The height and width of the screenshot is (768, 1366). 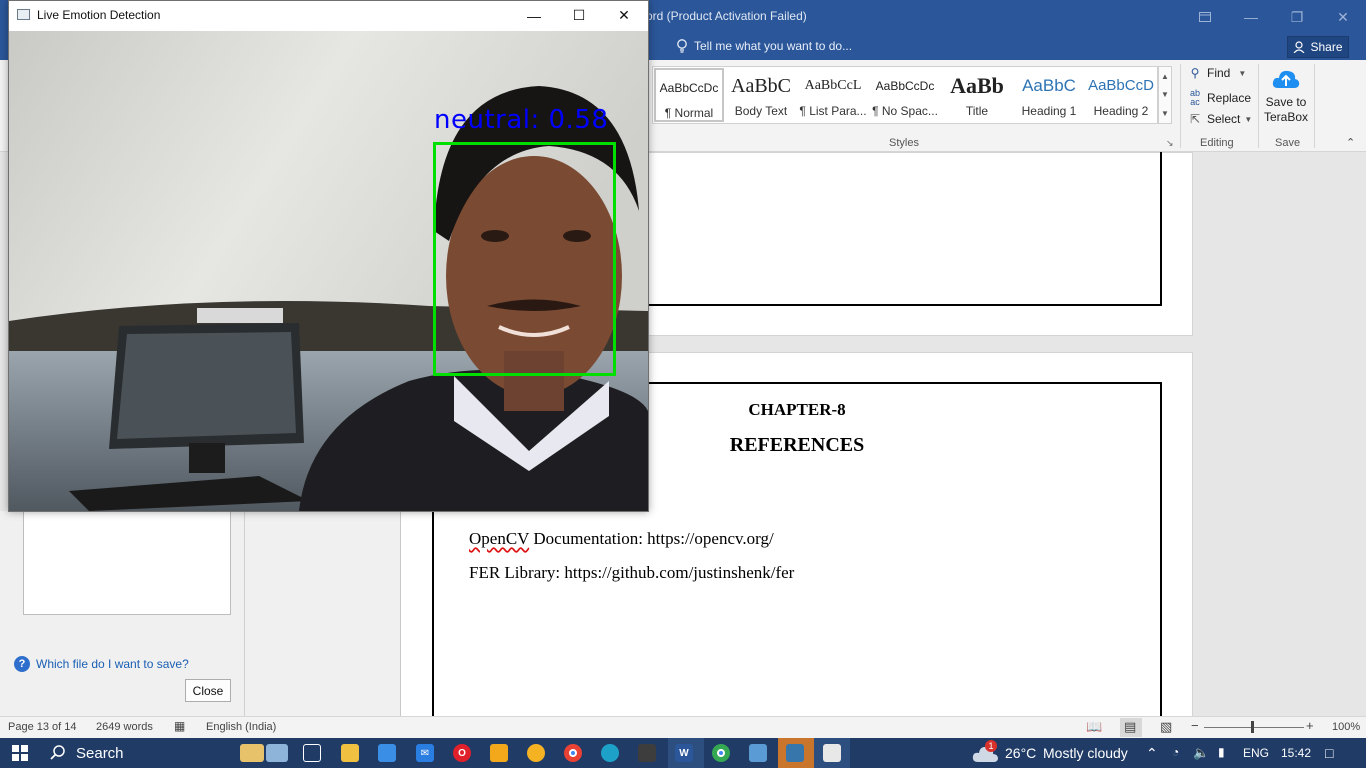 What do you see at coordinates (1256, 753) in the screenshot?
I see `input-language: ENG` at bounding box center [1256, 753].